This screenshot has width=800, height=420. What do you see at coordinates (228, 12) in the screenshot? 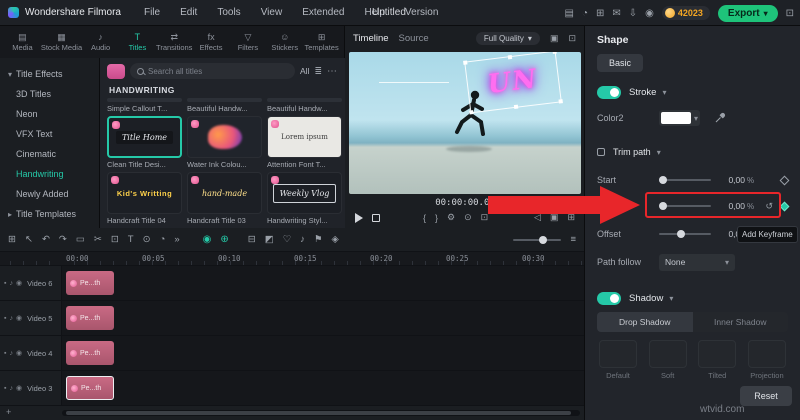
I see `menu-tools: Tools` at bounding box center [228, 12].